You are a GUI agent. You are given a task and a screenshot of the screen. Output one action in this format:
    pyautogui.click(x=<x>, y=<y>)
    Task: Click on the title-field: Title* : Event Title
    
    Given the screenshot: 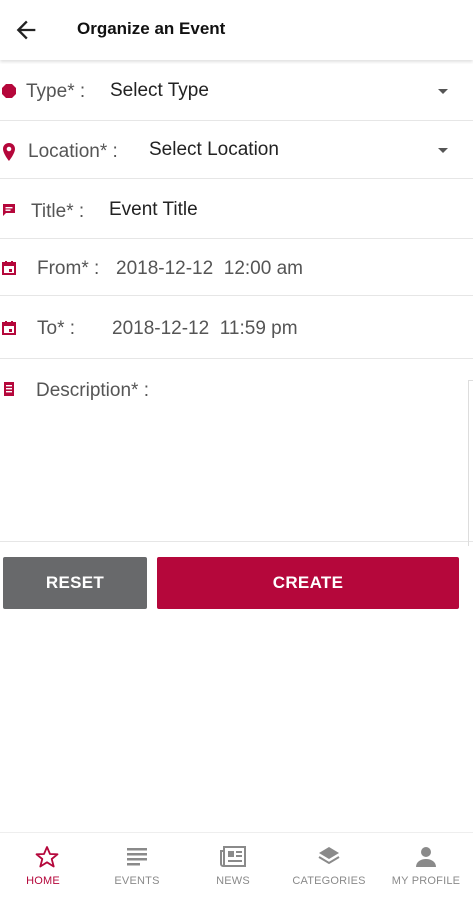 What is the action you would take?
    pyautogui.click(x=236, y=209)
    